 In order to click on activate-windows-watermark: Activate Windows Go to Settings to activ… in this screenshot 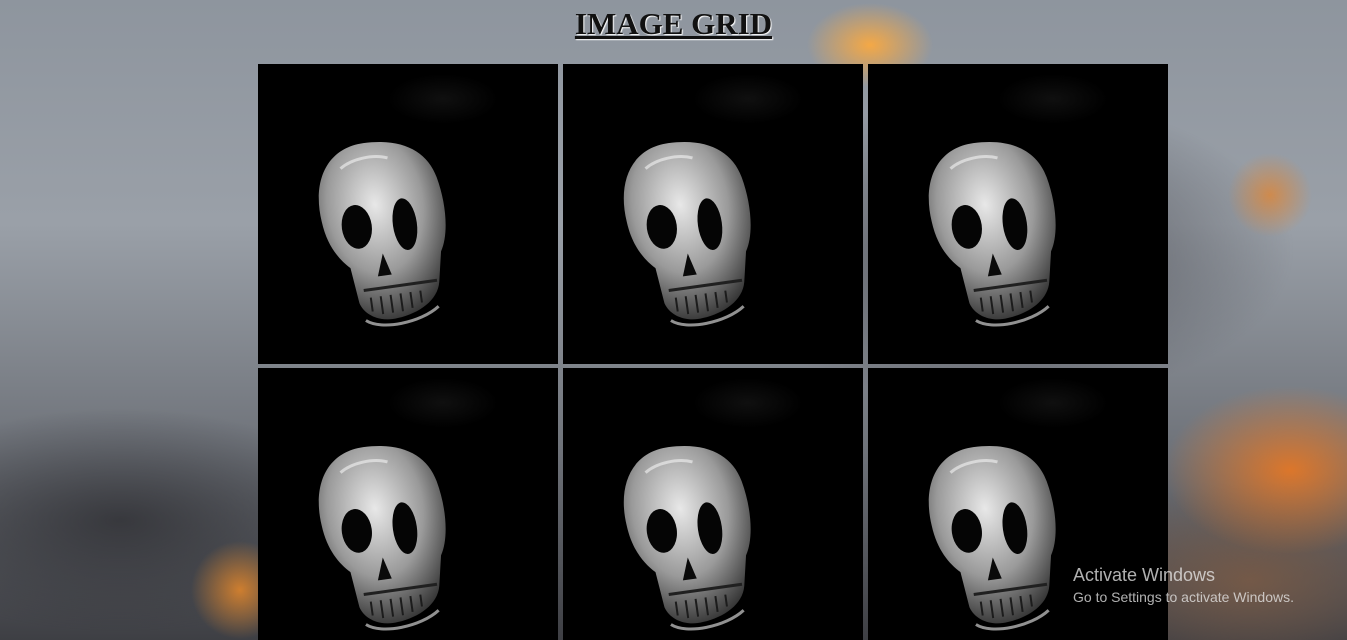, I will do `click(1183, 585)`.